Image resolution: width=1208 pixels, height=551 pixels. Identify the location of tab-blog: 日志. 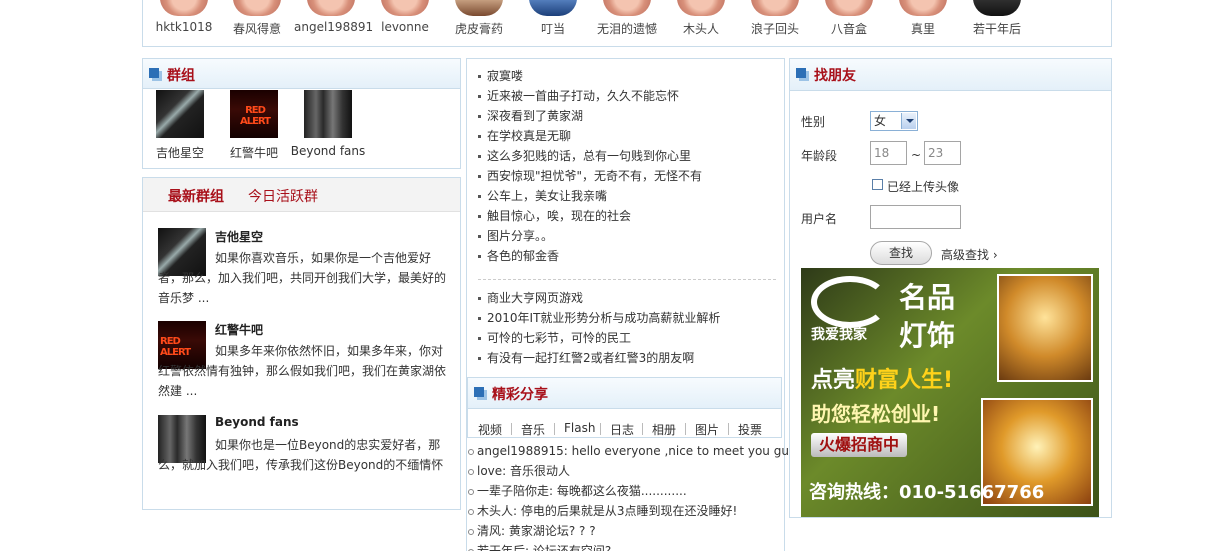
(622, 429).